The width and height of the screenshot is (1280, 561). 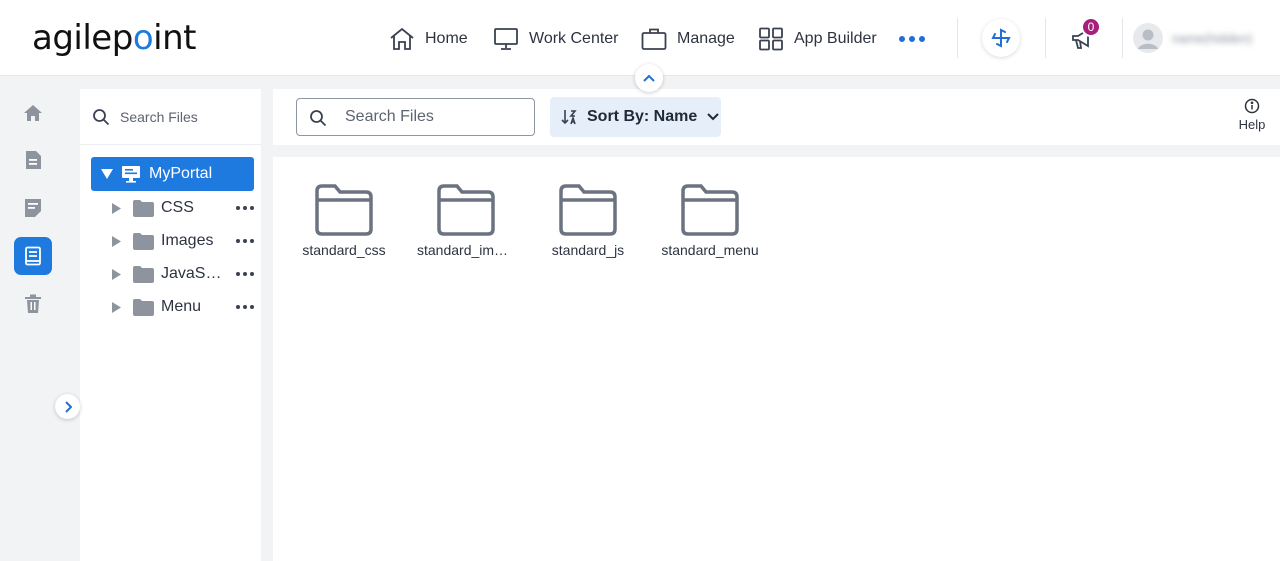 I want to click on chevron-up-icon, so click(x=649, y=78).